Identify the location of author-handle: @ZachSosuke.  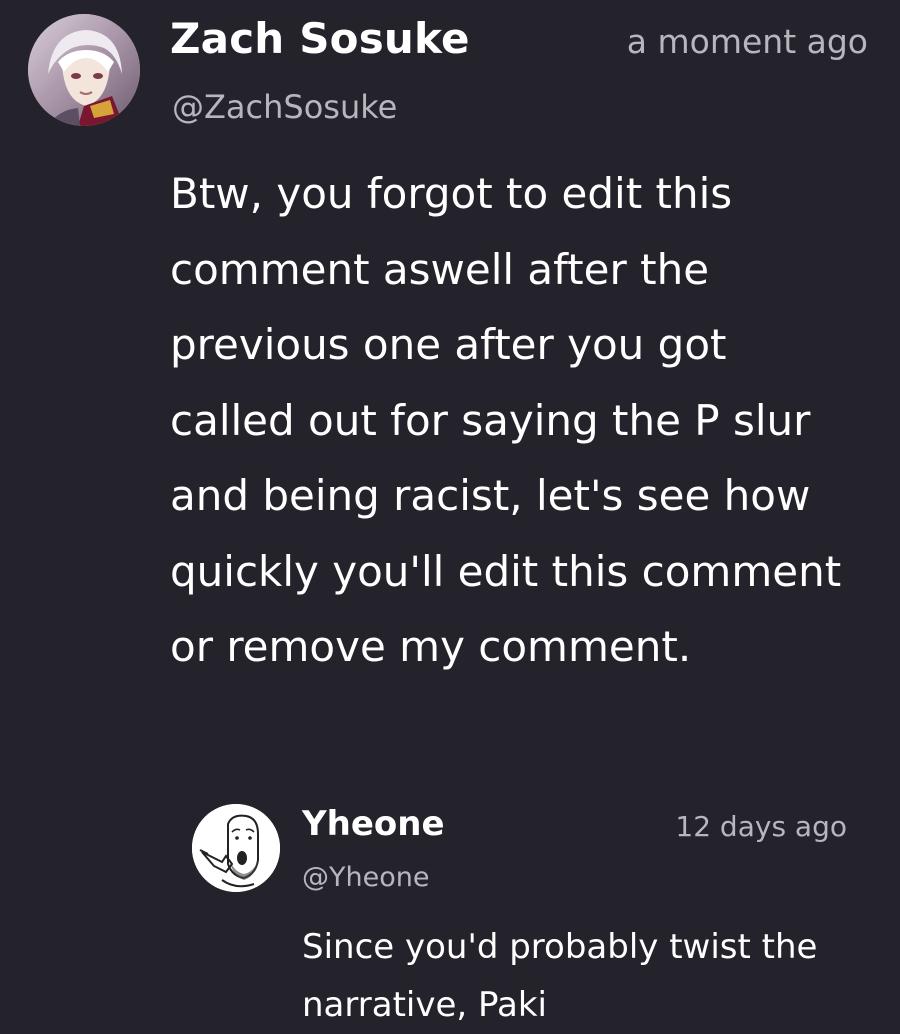
(284, 107).